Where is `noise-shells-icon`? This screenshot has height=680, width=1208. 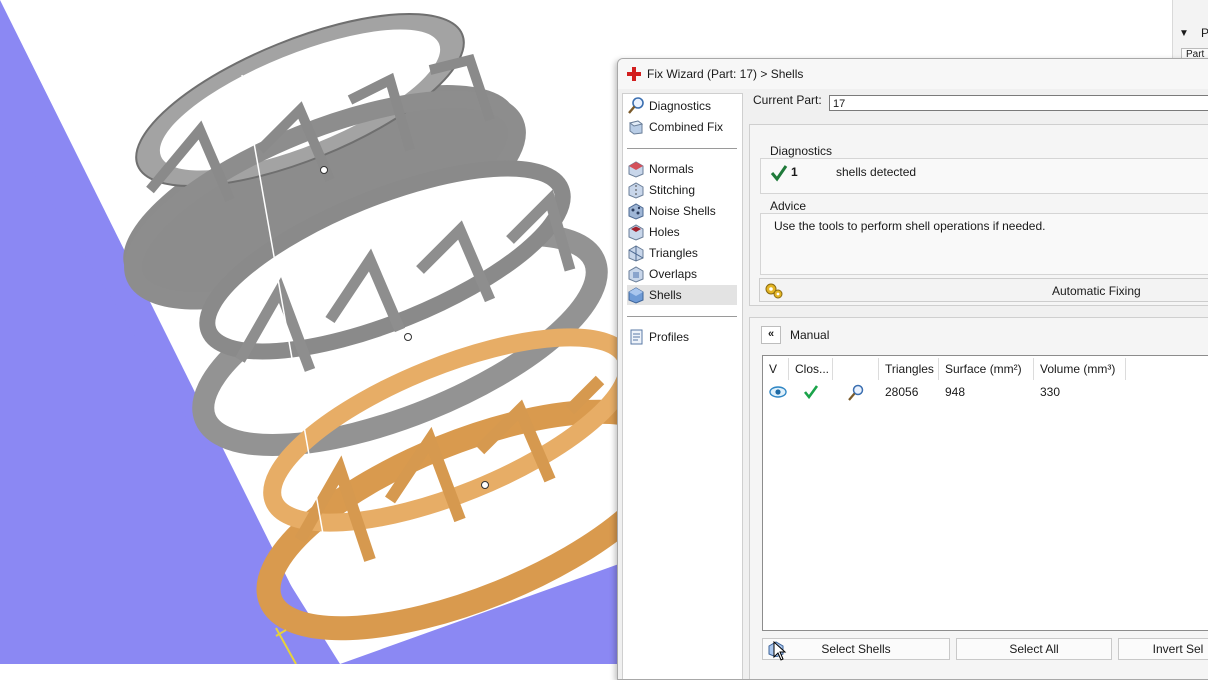 noise-shells-icon is located at coordinates (636, 211).